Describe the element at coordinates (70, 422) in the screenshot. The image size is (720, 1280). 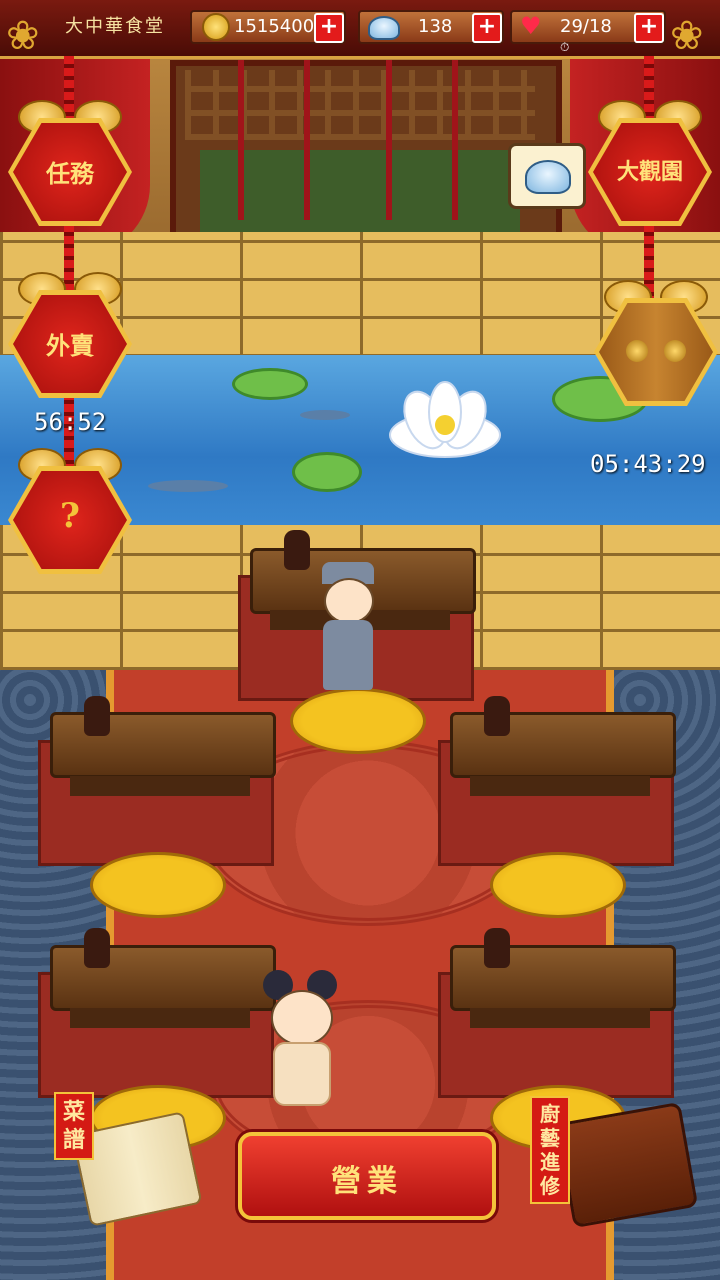
I see `delivery-timer: 56:52` at that location.